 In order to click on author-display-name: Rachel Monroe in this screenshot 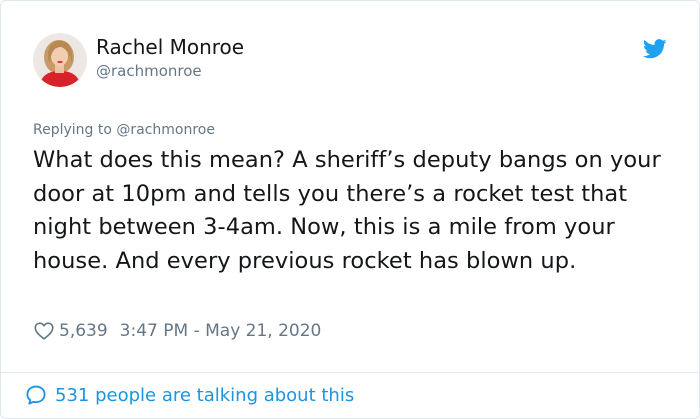, I will do `click(170, 47)`.